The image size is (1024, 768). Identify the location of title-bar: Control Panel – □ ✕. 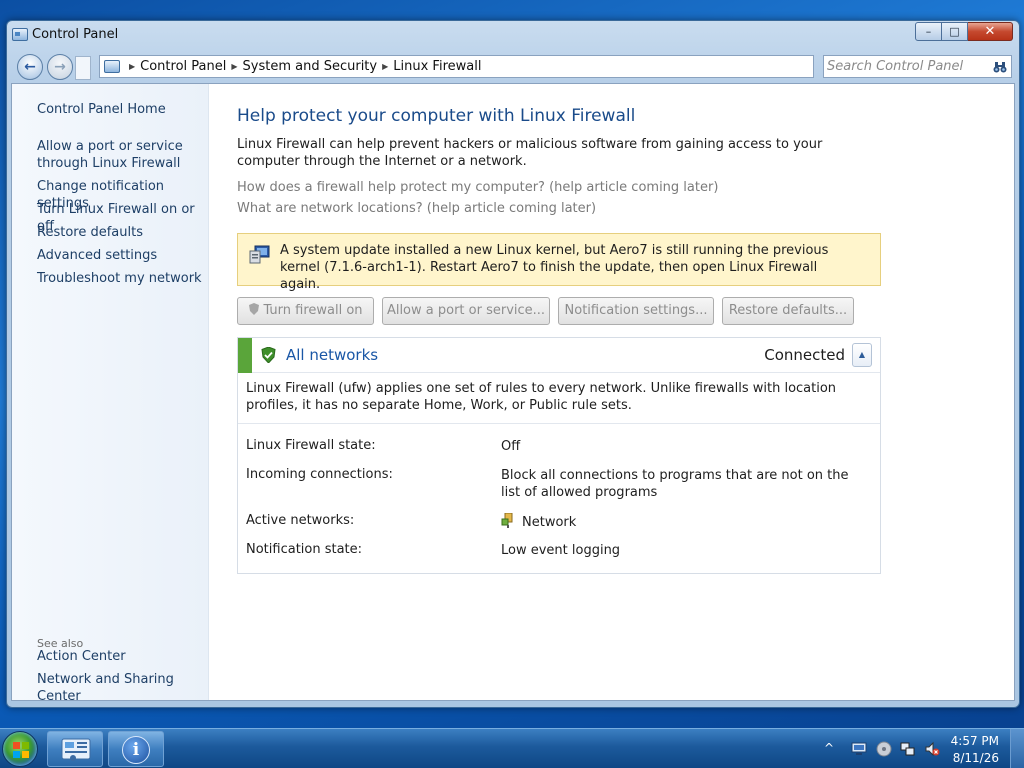
(513, 34).